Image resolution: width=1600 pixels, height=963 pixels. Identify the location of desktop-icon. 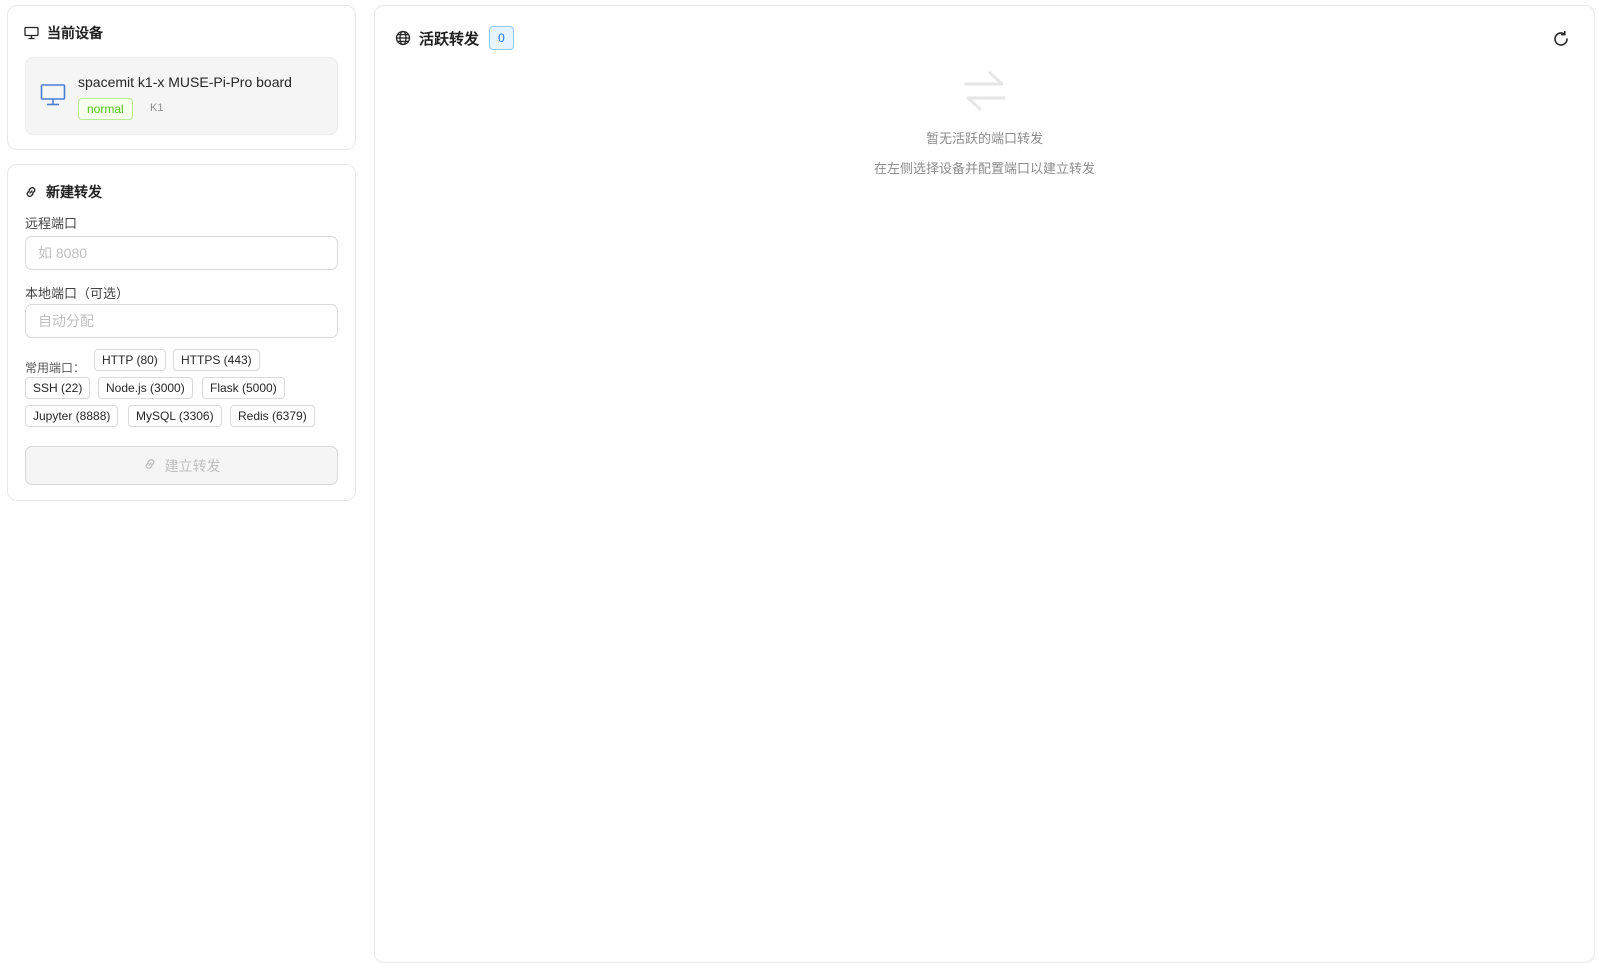
(53, 97).